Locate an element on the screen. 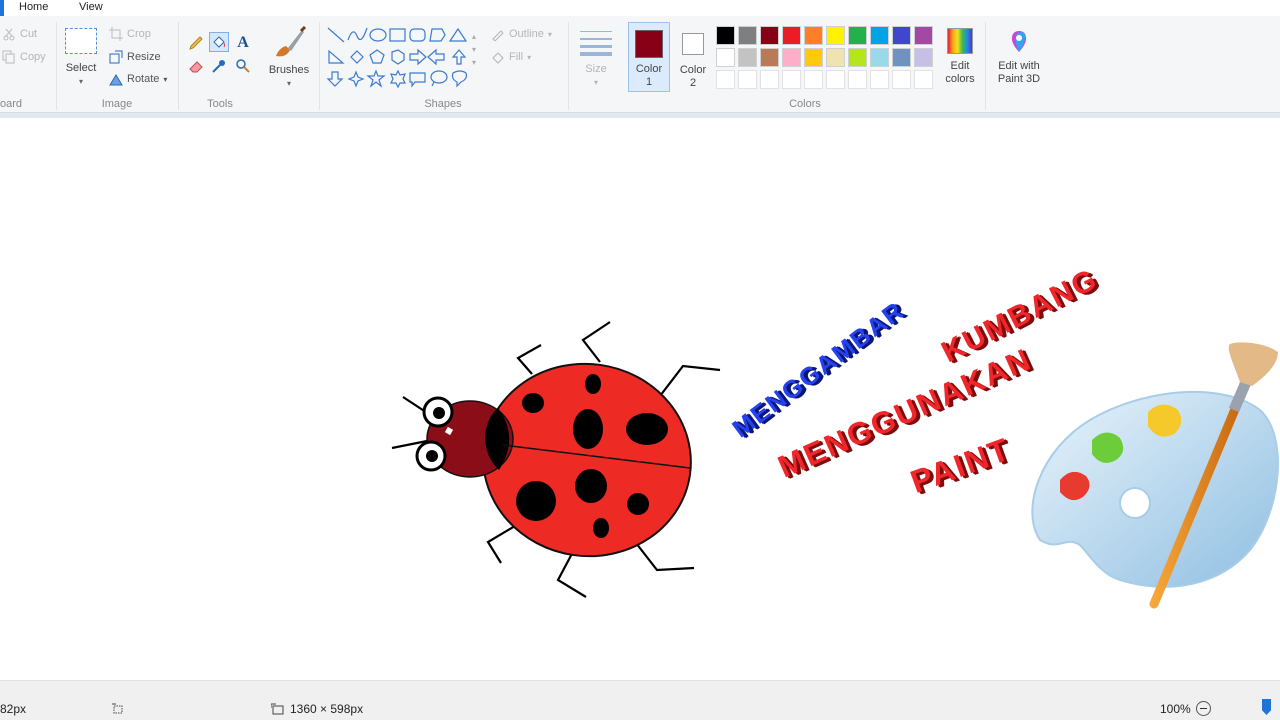  zoom-out-button is located at coordinates (1203, 708).